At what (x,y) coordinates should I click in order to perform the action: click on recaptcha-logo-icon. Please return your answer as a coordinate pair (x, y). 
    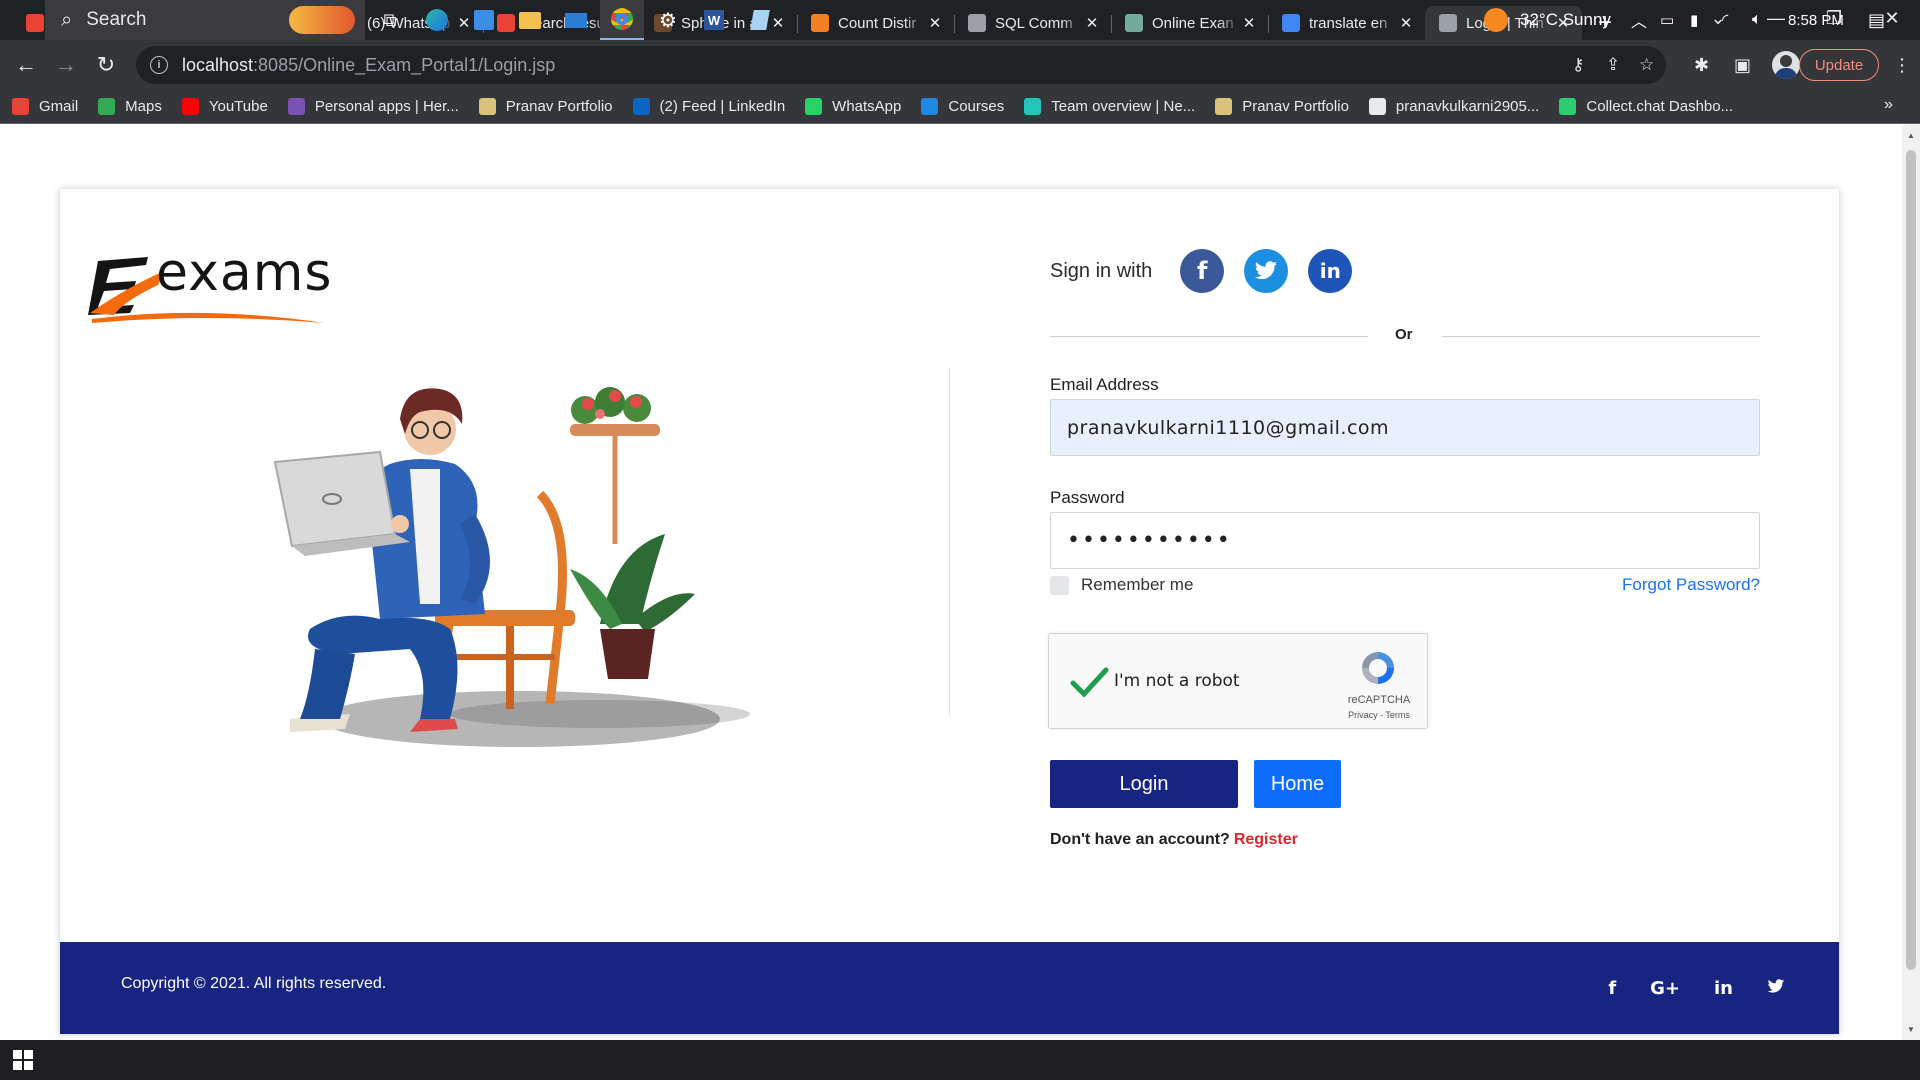
    Looking at the image, I should click on (1378, 668).